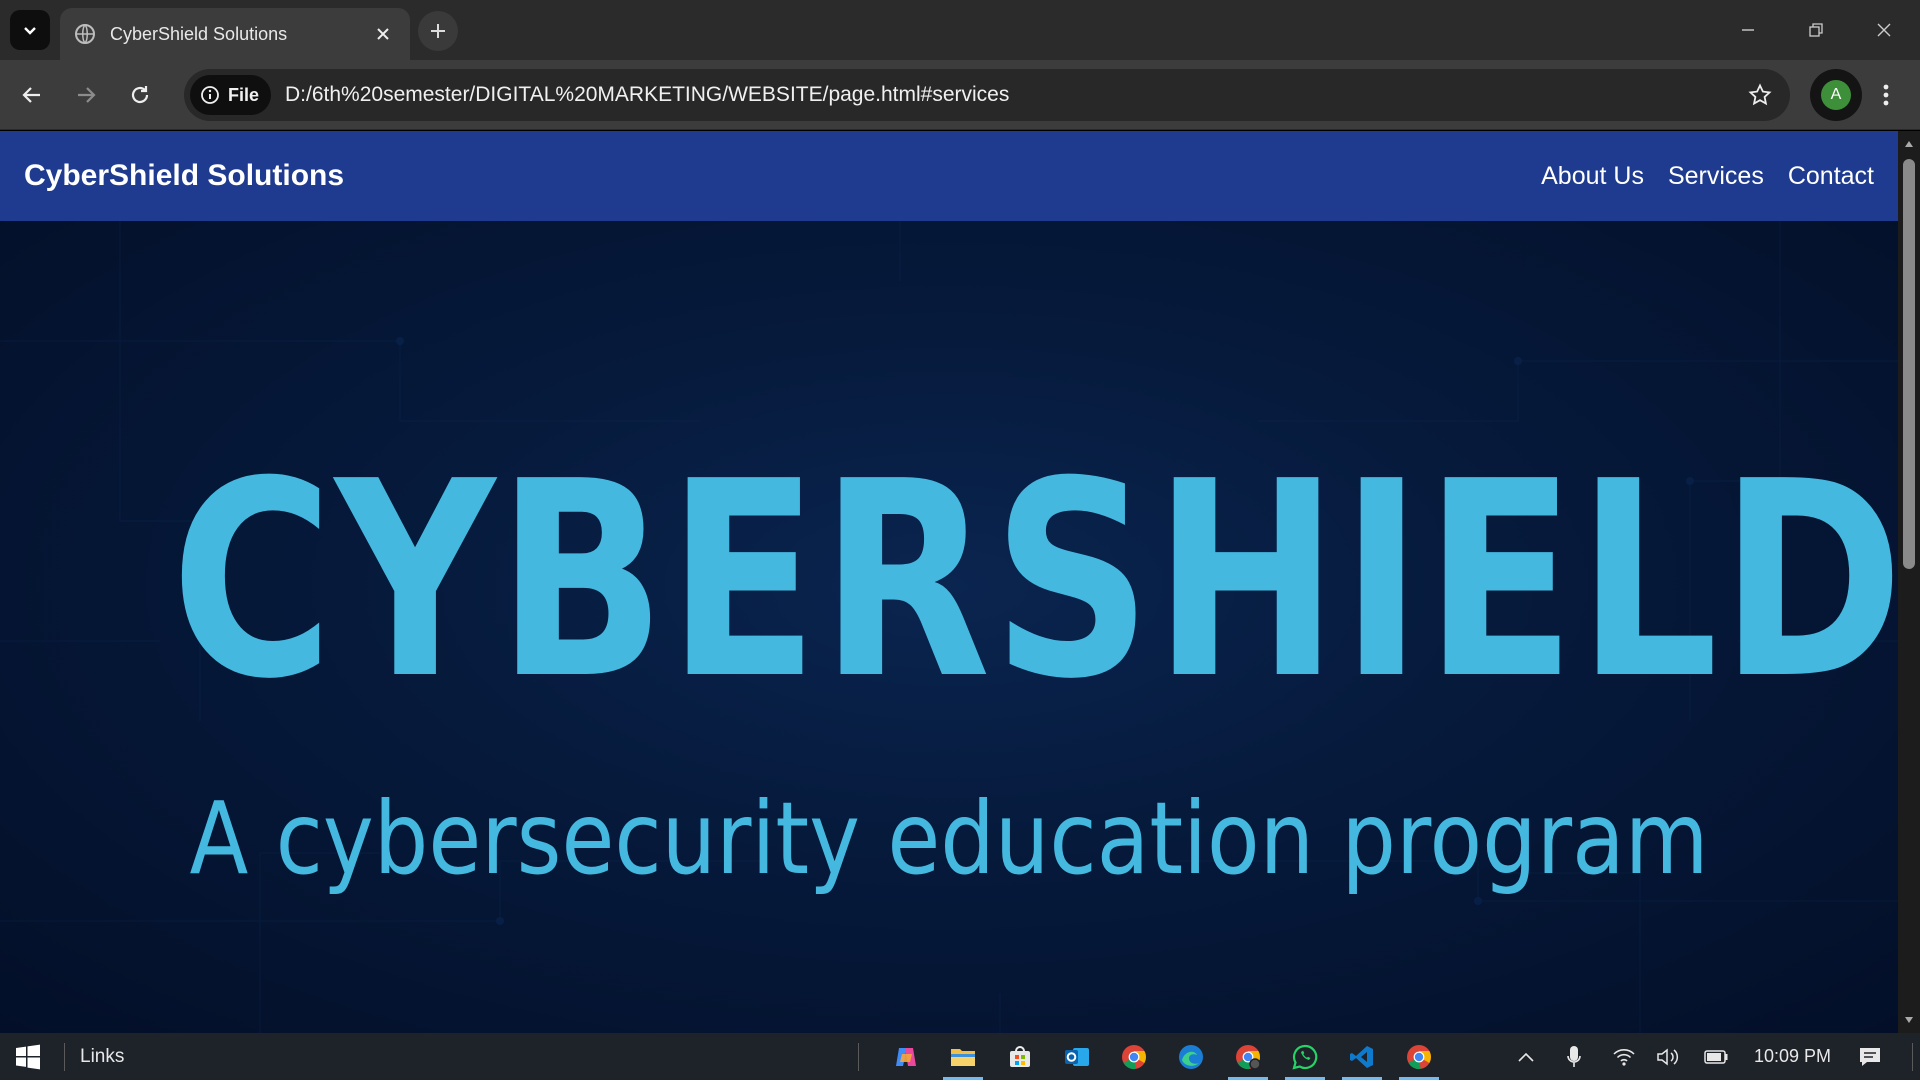  I want to click on browser-menu-button, so click(1886, 95).